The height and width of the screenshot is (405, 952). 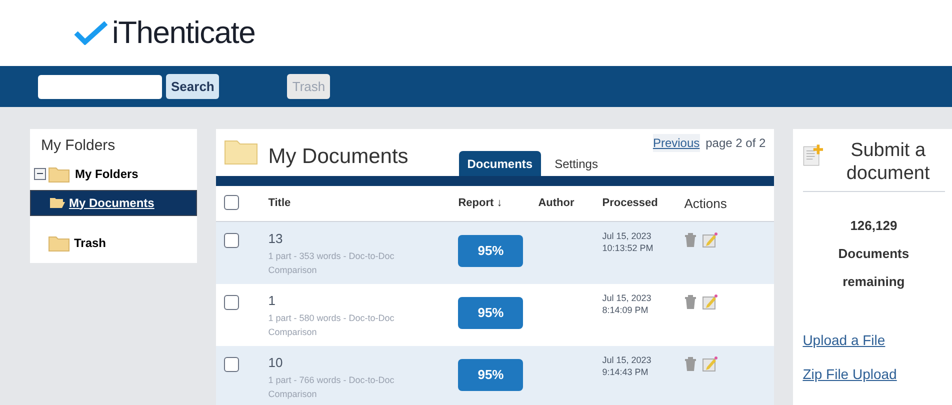 I want to click on column-header: Title, so click(x=279, y=203).